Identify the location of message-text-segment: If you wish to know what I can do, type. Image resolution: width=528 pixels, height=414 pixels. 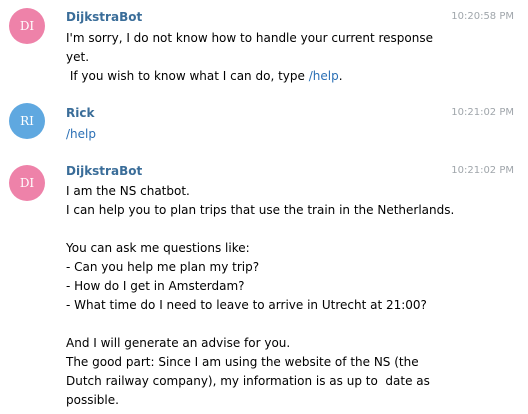
(187, 76).